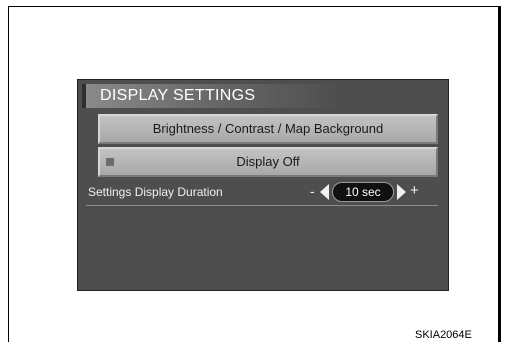 This screenshot has height=348, width=509. I want to click on indicator-square-icon, so click(110, 162).